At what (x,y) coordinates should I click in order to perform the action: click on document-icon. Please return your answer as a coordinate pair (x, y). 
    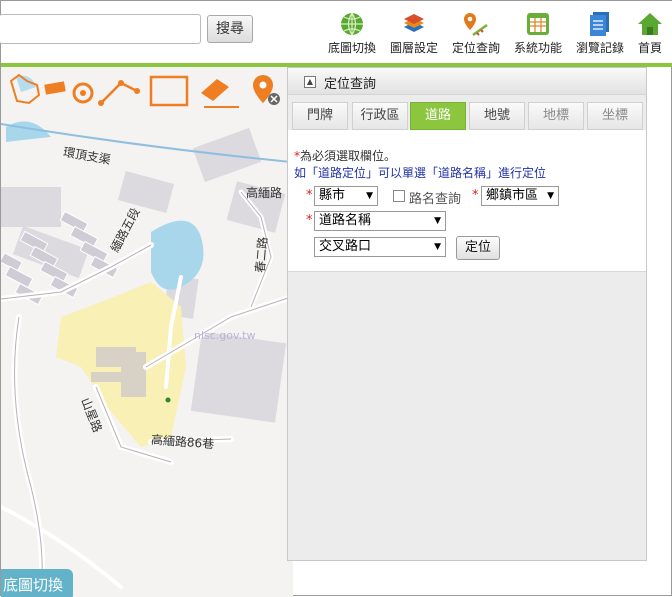
    Looking at the image, I should click on (599, 24).